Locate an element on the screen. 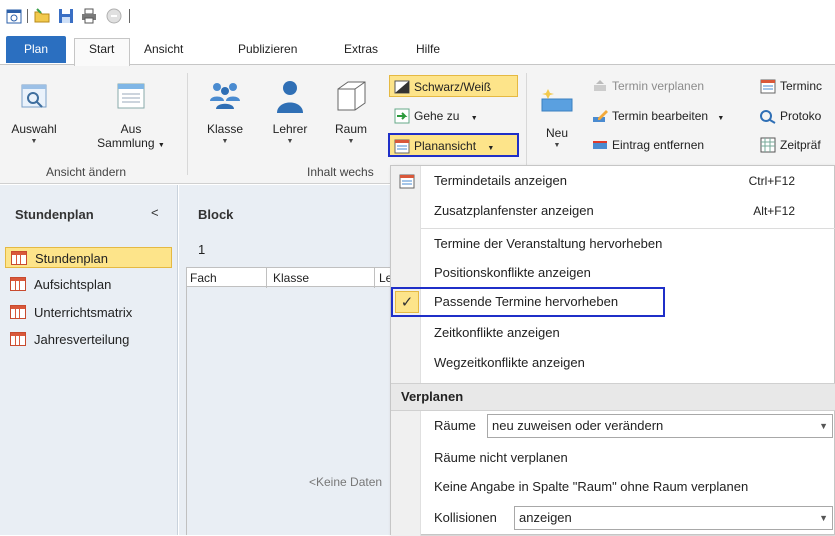 This screenshot has height=536, width=835. data-grid: Fach Klasse Le is located at coordinates (296, 401).